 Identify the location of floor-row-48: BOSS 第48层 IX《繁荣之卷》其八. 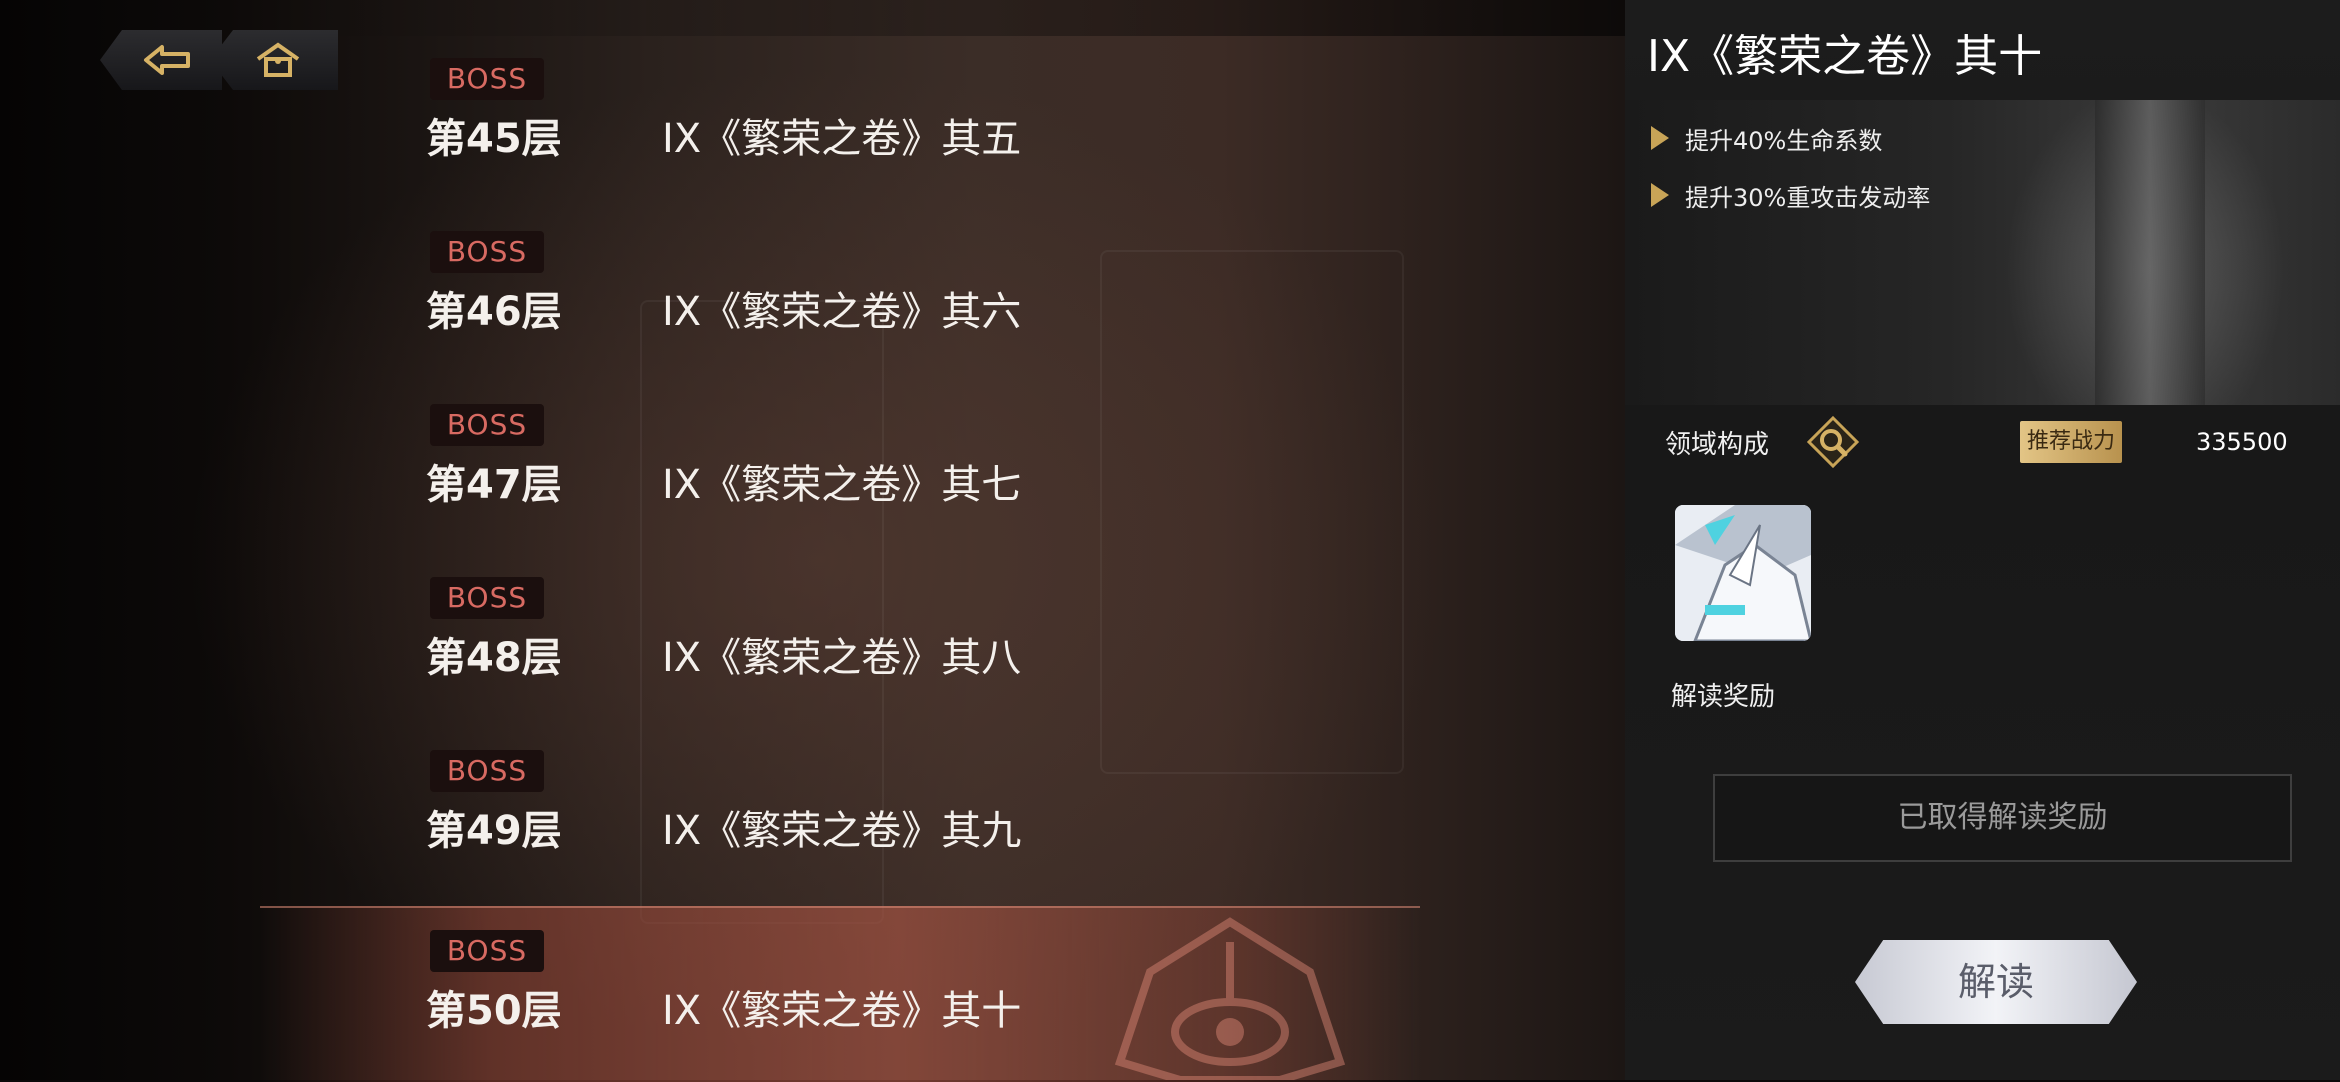
(840, 641).